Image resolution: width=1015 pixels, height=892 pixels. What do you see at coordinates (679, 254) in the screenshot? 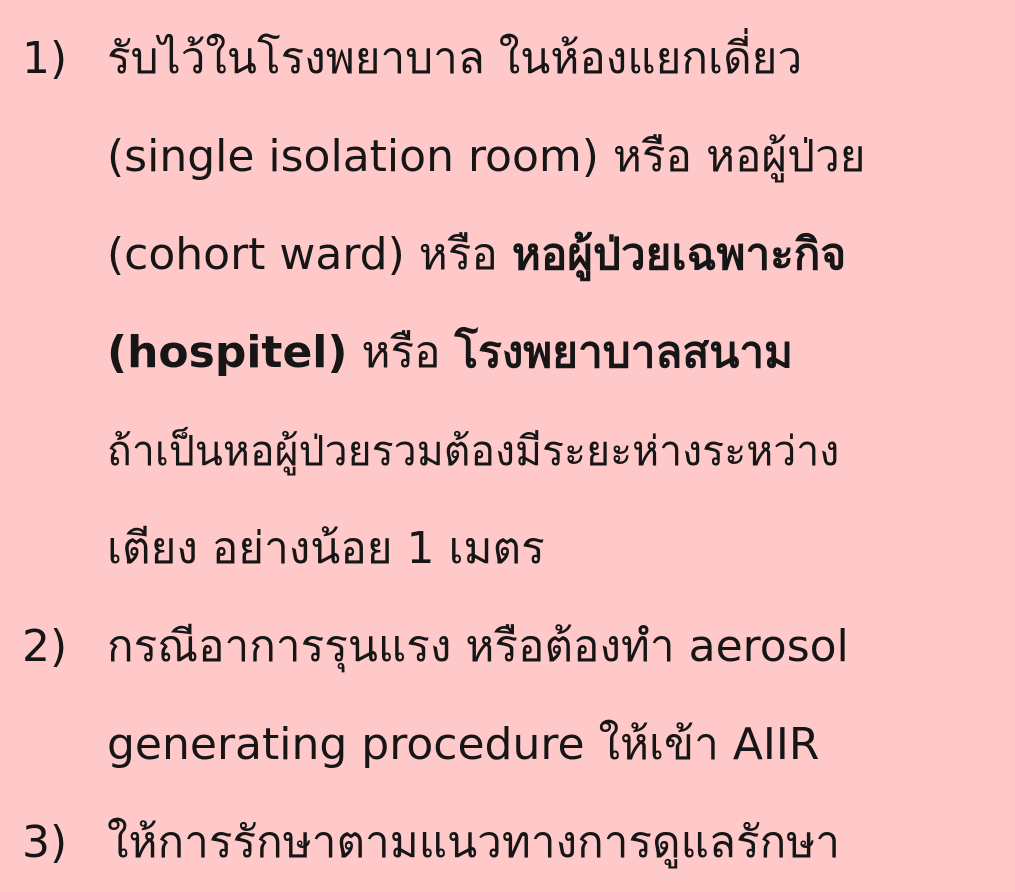
I see `item-1-line-3-bold: หอผู้ป่วยเฉพาะกิจ` at bounding box center [679, 254].